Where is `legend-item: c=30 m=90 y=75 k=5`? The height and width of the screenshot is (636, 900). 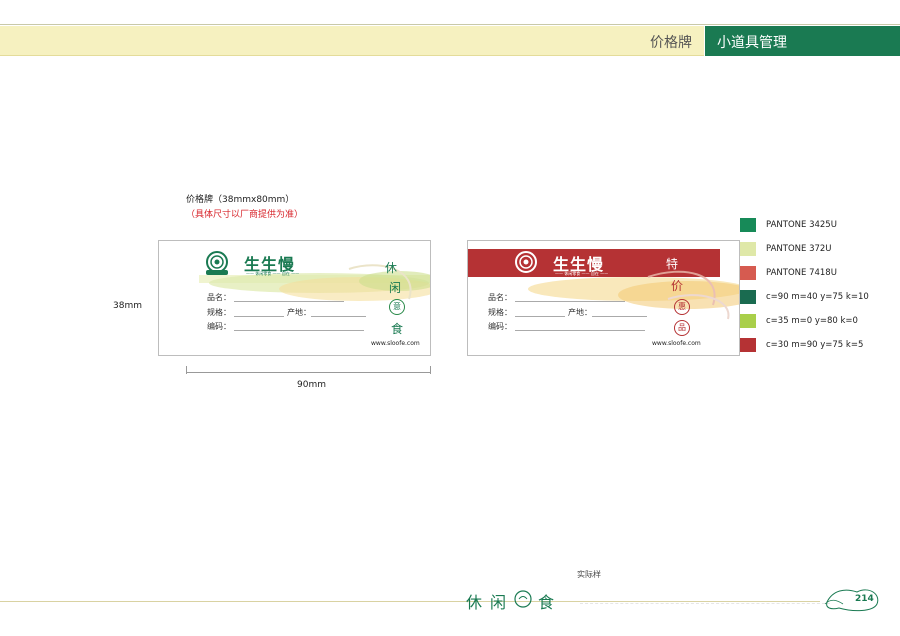 legend-item: c=30 m=90 y=75 k=5 is located at coordinates (820, 345).